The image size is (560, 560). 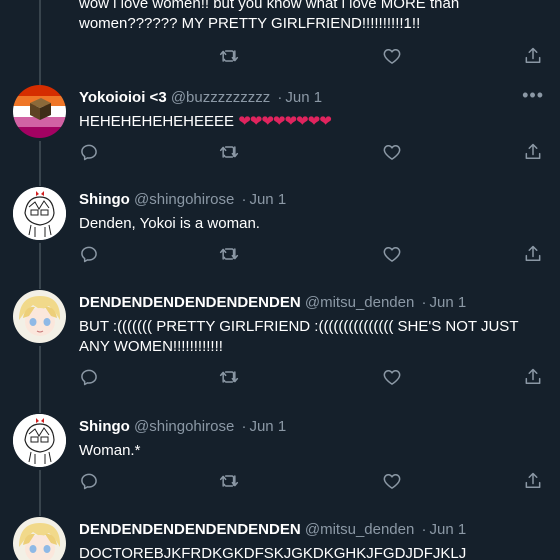 I want to click on more-icon: •••, so click(x=533, y=95).